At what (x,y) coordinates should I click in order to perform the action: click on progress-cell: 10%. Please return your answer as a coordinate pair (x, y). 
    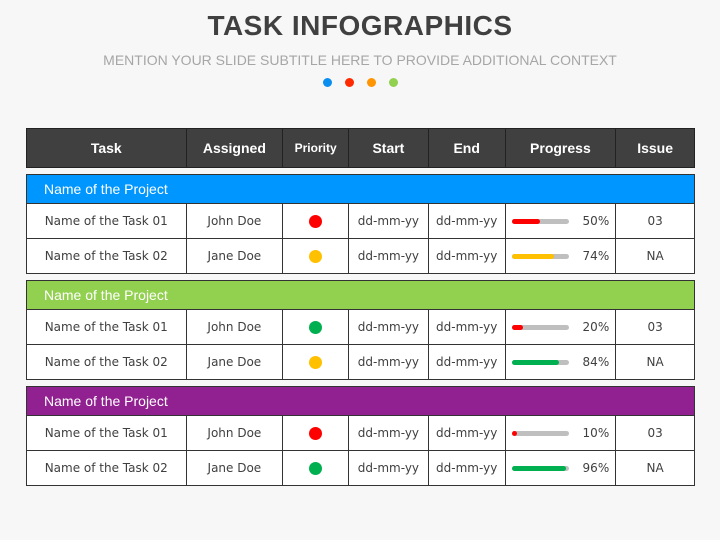
    Looking at the image, I should click on (561, 433).